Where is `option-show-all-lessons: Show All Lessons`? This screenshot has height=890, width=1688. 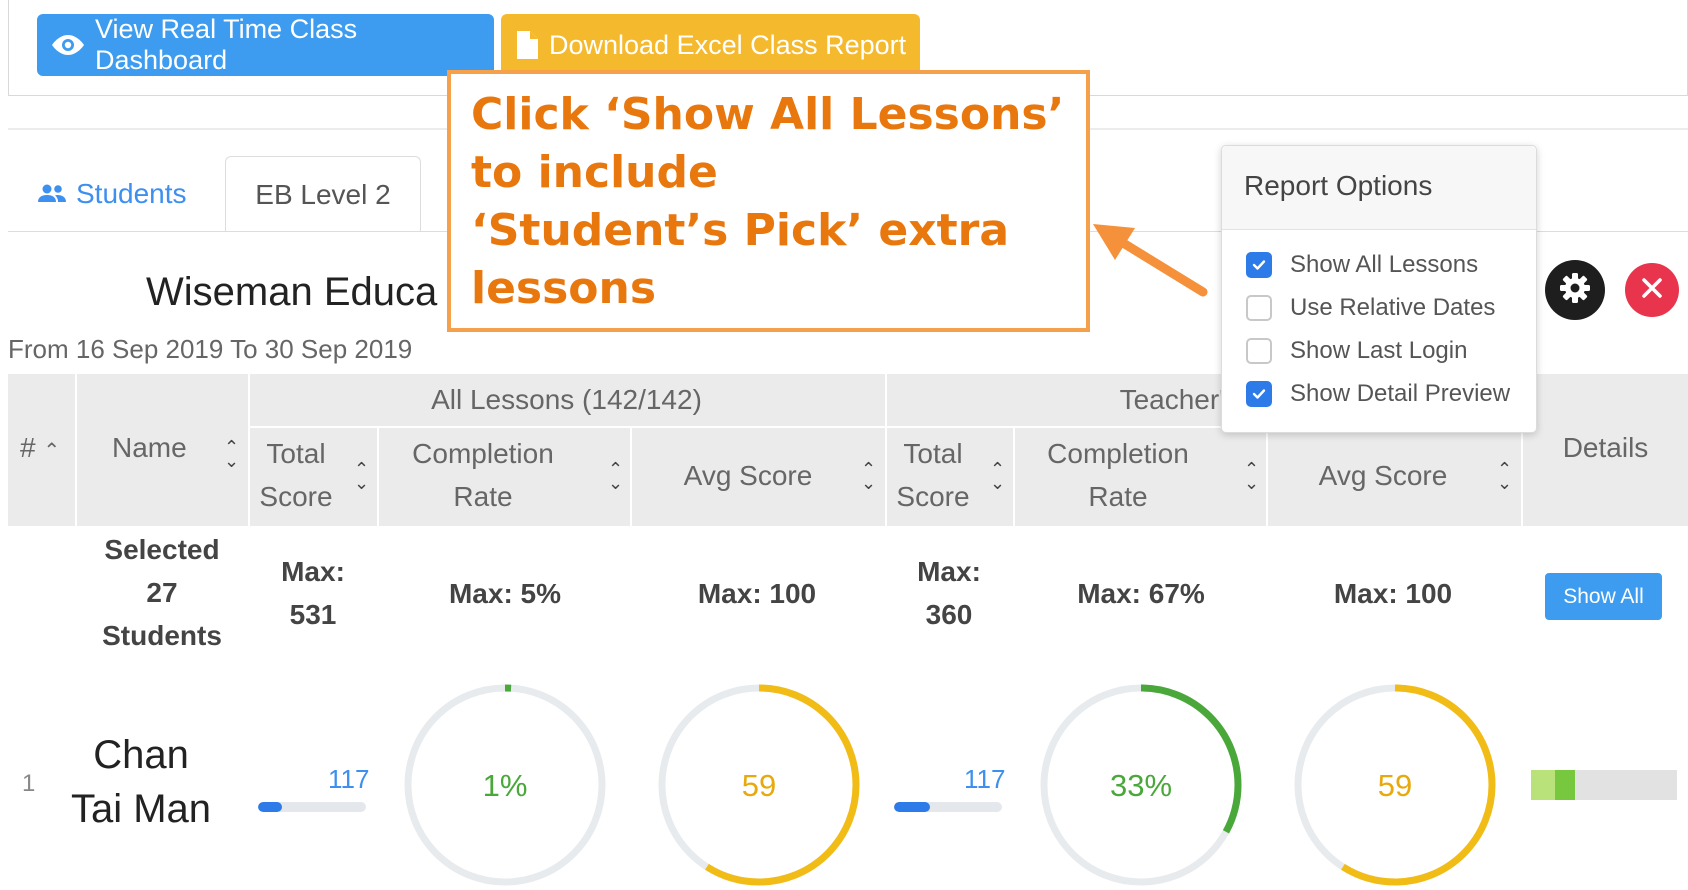
option-show-all-lessons: Show All Lessons is located at coordinates (1362, 265).